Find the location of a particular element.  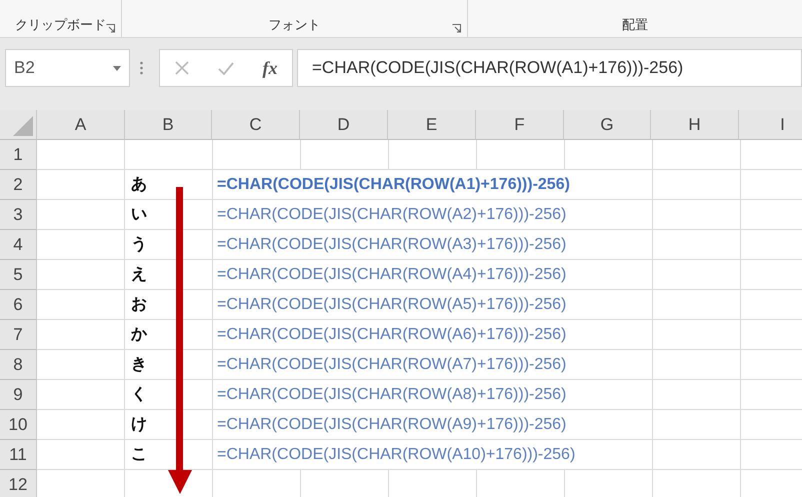

cell-text: あ is located at coordinates (139, 184).